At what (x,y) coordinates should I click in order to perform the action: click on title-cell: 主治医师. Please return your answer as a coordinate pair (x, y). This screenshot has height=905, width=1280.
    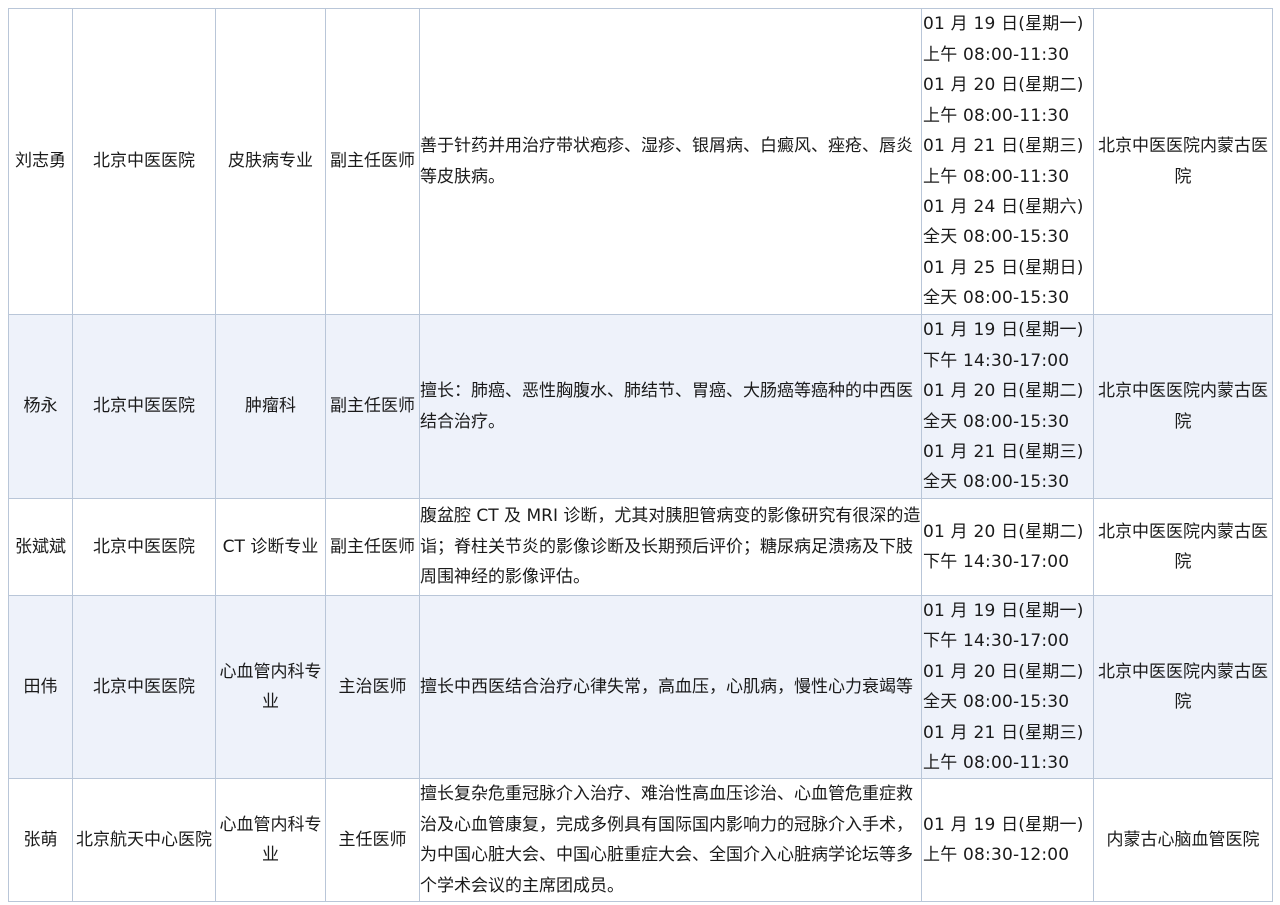
    Looking at the image, I should click on (372, 687).